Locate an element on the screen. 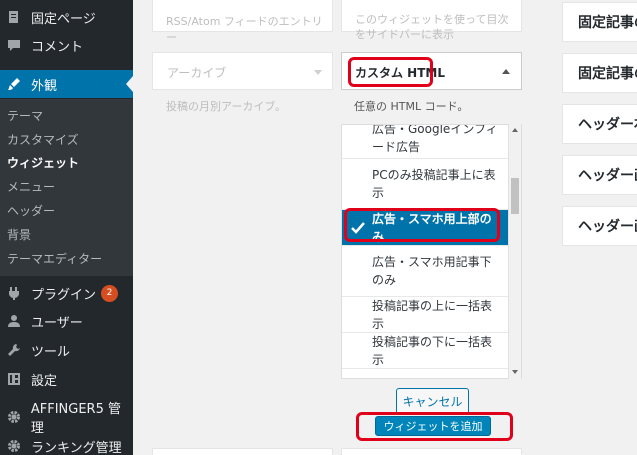 Image resolution: width=637 pixels, height=455 pixels. area-option: PCのみ投稿記事上に表示 is located at coordinates (425, 184).